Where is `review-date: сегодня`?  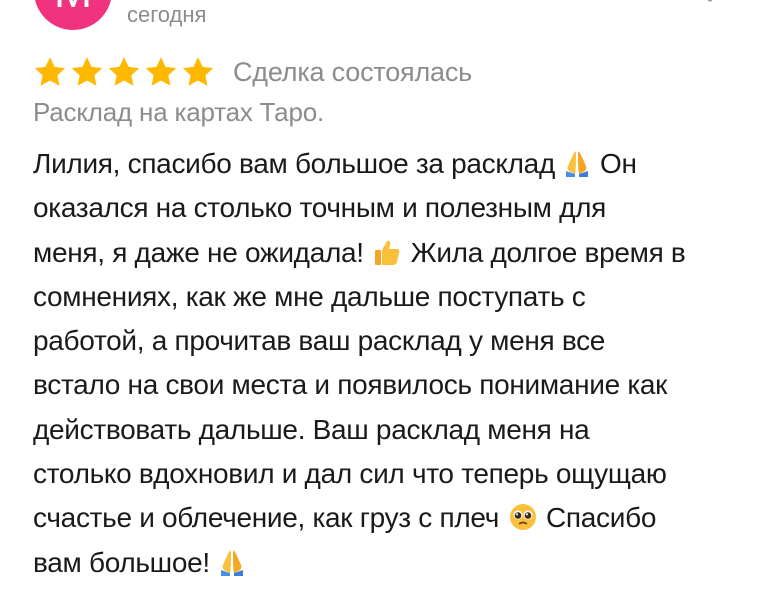
review-date: сегодня is located at coordinates (167, 14).